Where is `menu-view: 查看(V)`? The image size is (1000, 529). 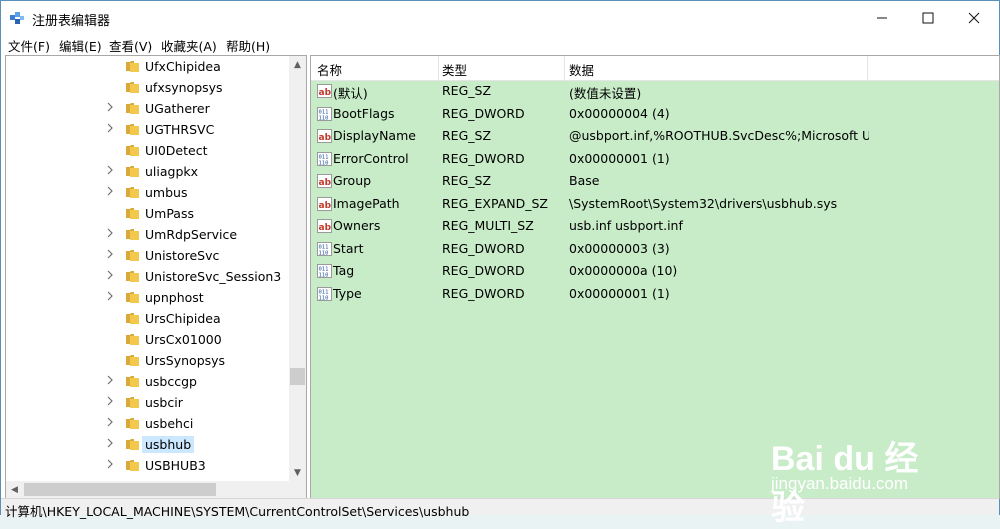 menu-view: 查看(V) is located at coordinates (130, 45).